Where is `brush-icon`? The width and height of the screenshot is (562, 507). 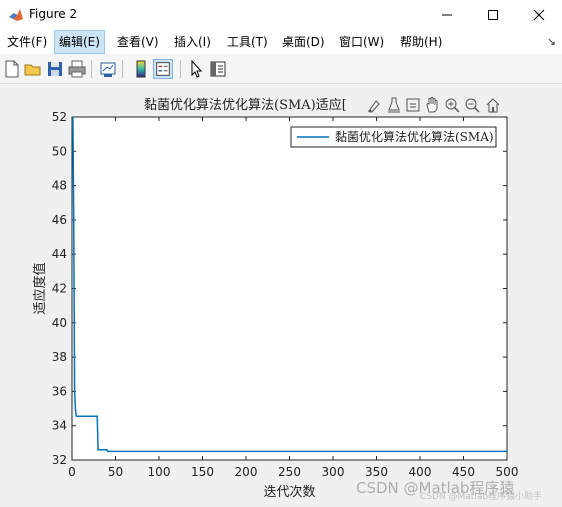 brush-icon is located at coordinates (374, 105).